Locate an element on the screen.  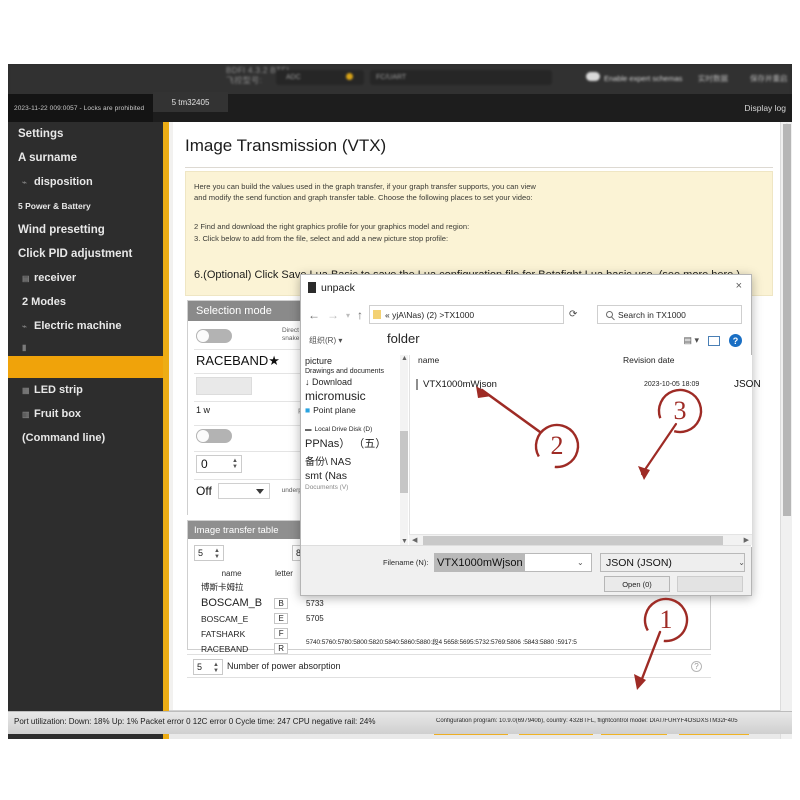
column-header-date: Revision date is located at coordinates (649, 363).